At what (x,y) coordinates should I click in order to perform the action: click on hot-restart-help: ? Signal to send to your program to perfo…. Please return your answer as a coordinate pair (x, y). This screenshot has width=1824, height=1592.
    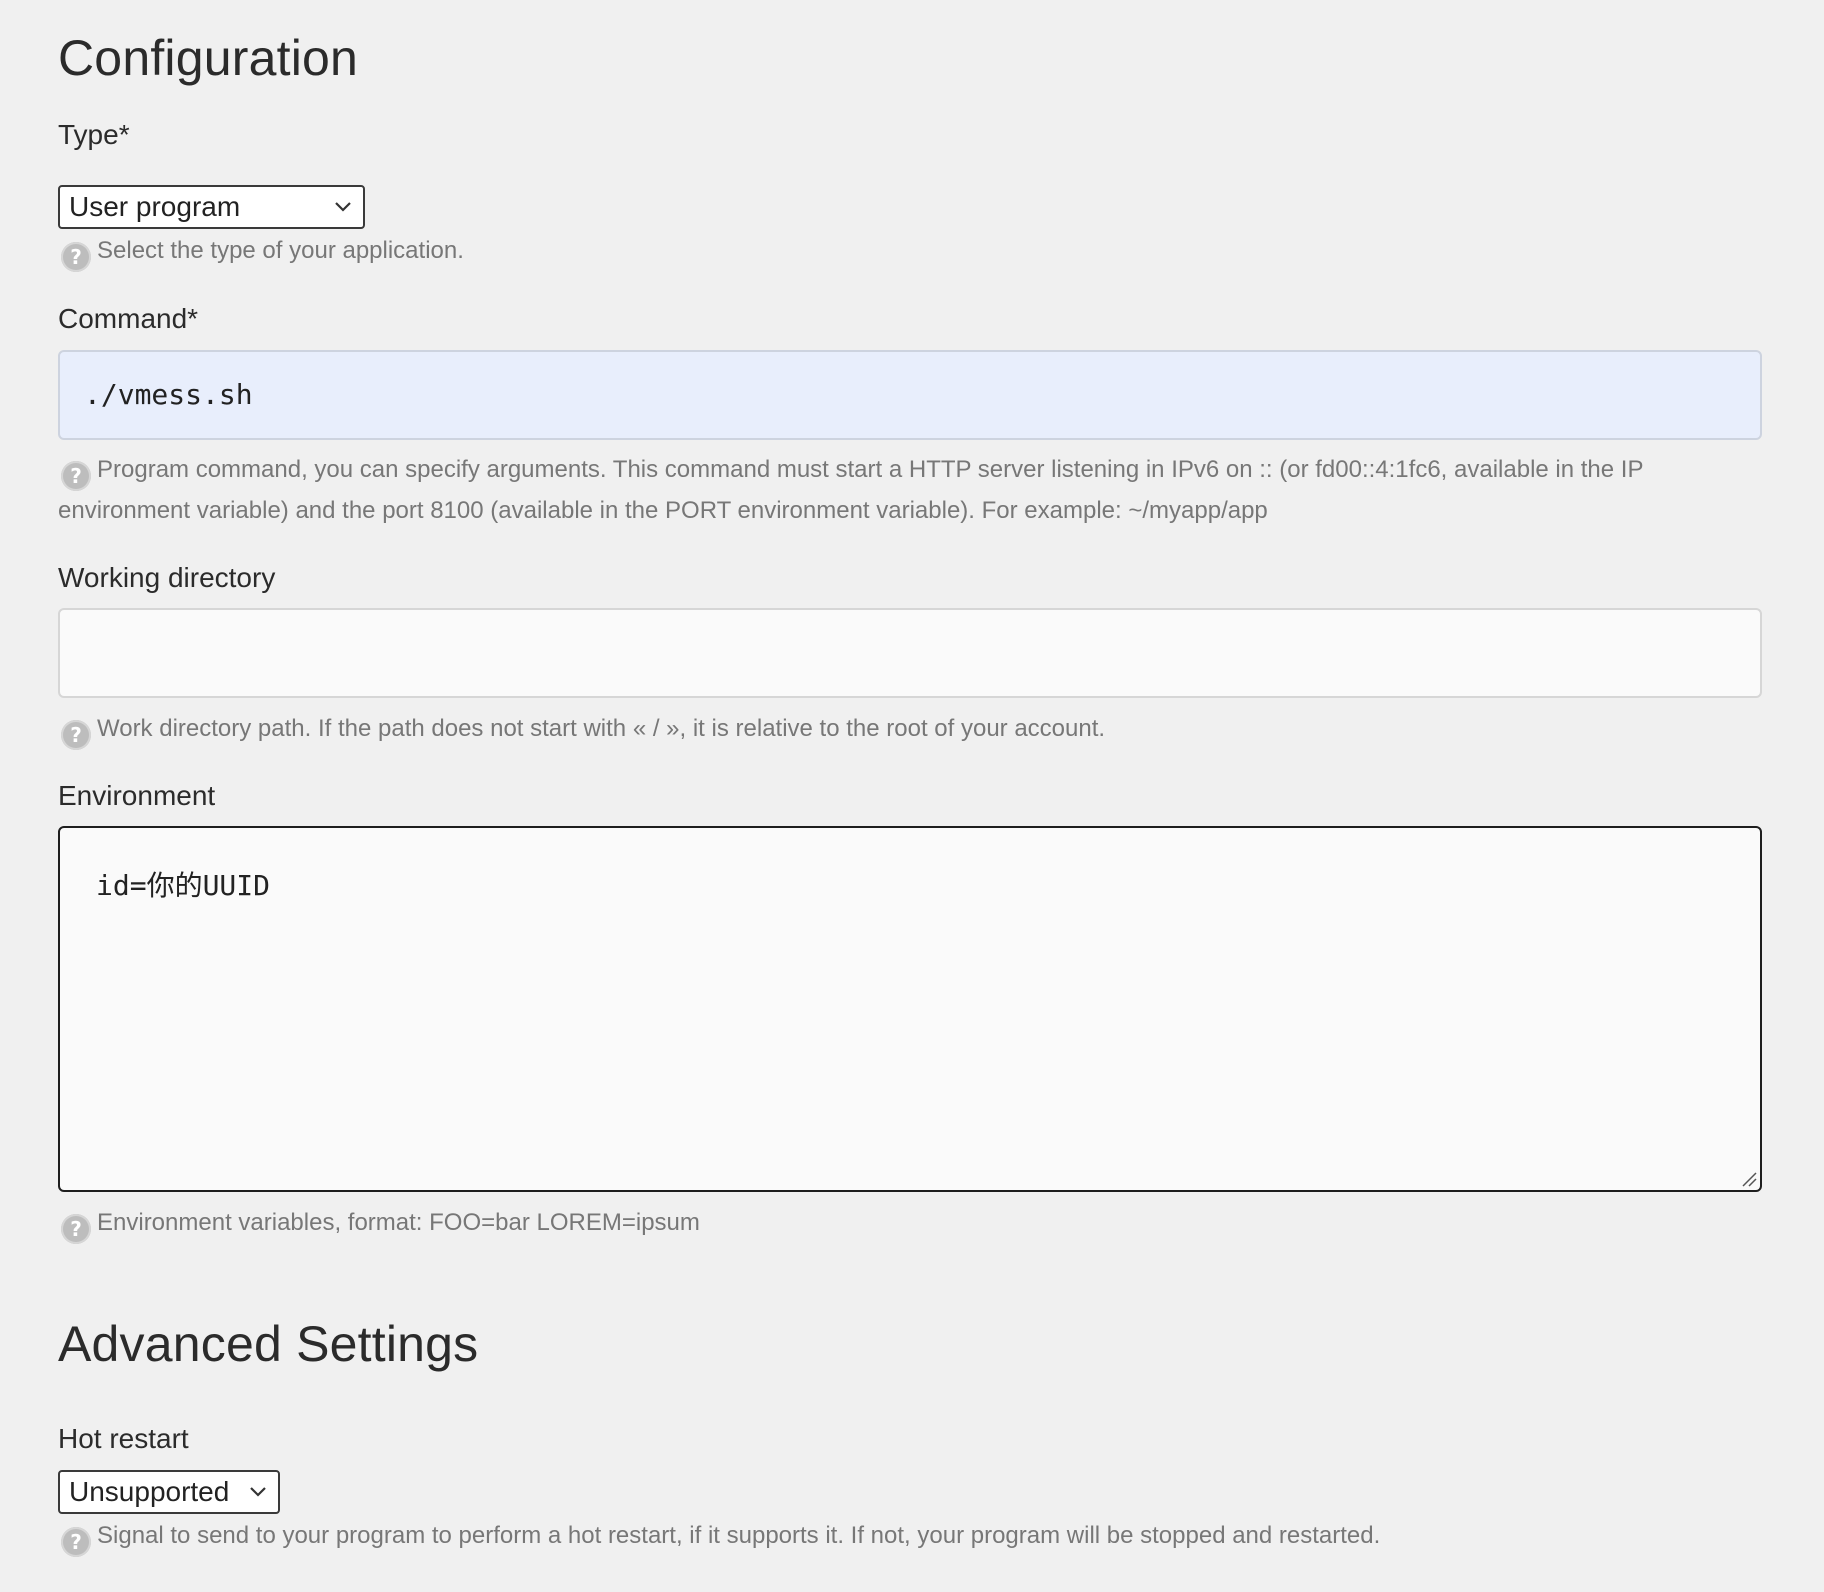
    Looking at the image, I should click on (910, 1536).